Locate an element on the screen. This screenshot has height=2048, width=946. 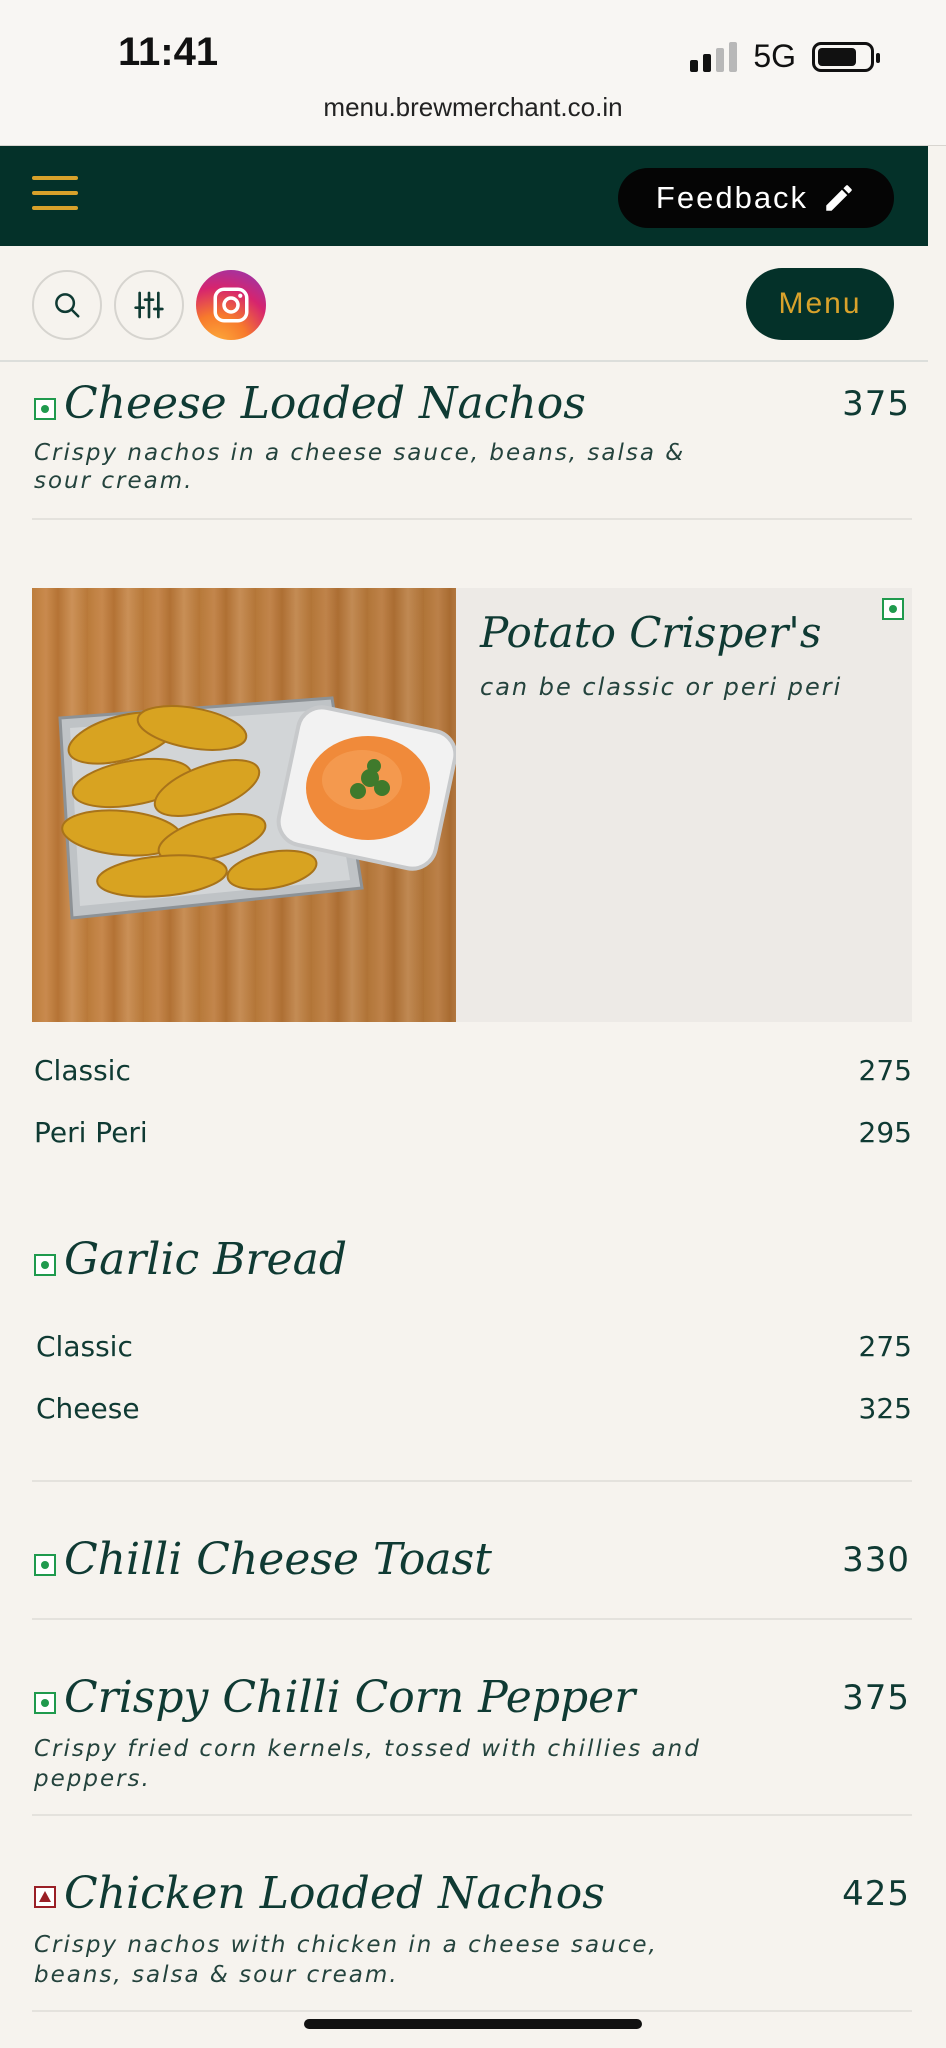
status-bar: 11:41 5G menu.brewmerchant.co.in is located at coordinates (473, 73).